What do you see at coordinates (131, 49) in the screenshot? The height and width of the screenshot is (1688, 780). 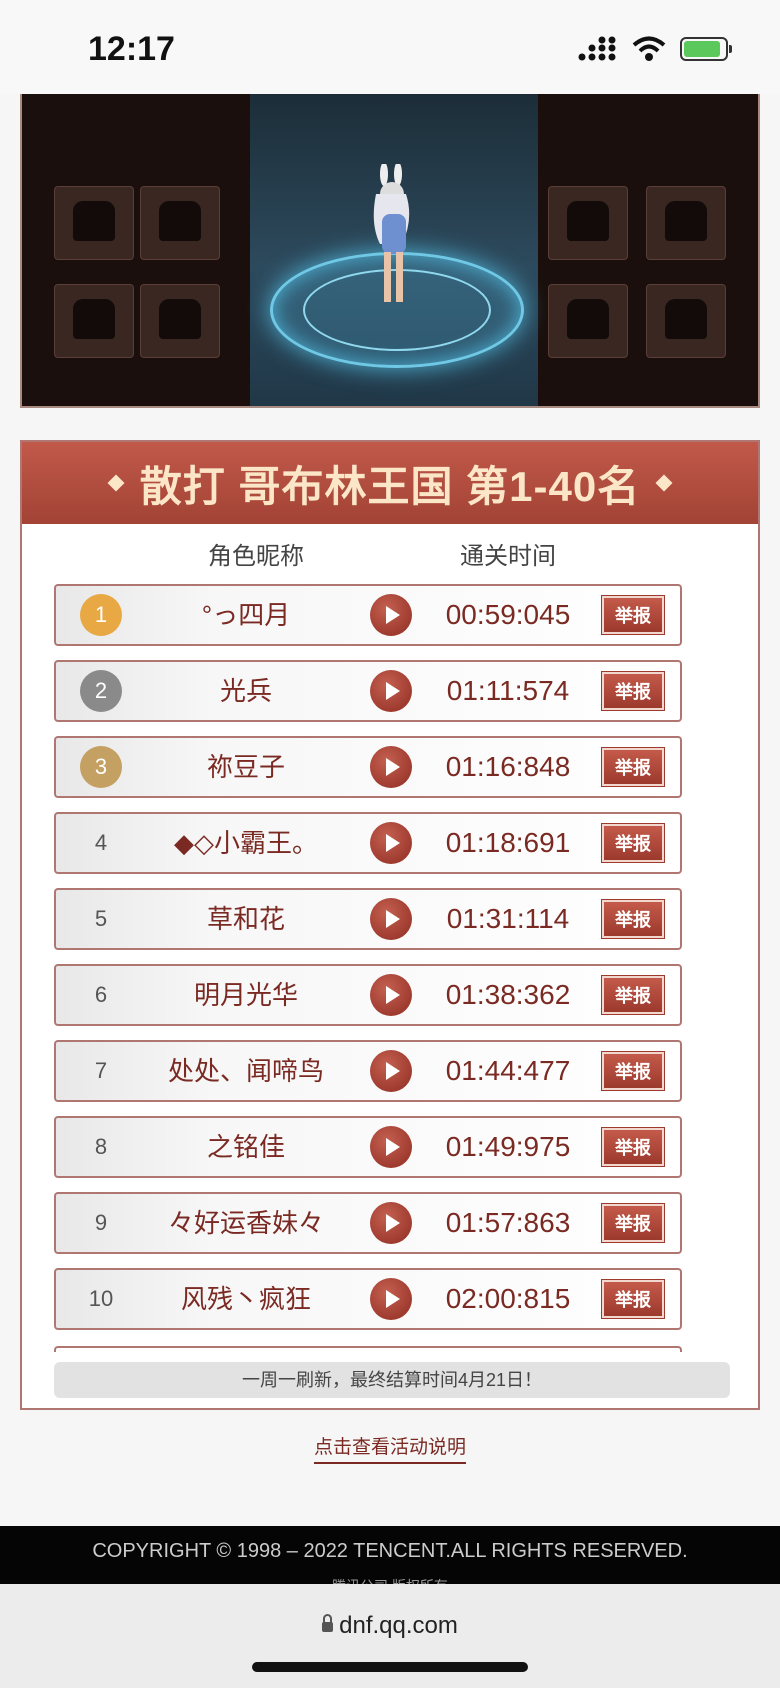 I see `clock: 12:17` at bounding box center [131, 49].